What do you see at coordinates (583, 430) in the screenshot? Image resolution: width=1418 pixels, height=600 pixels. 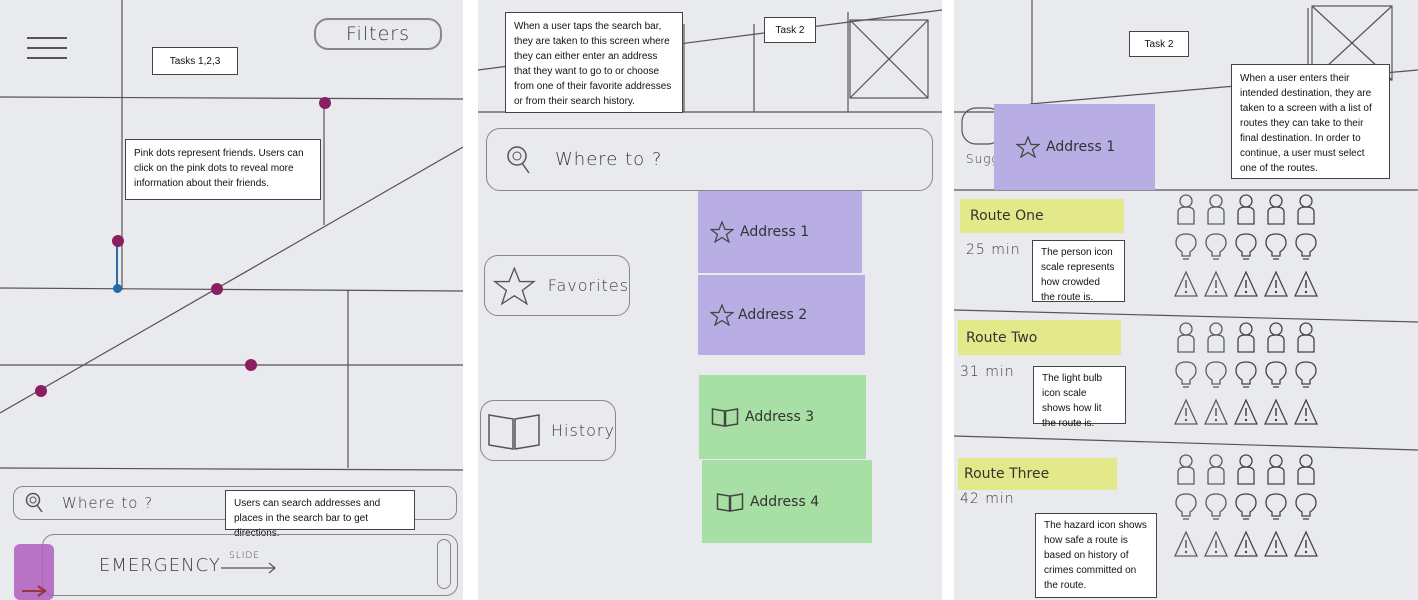 I see `history-label: History` at bounding box center [583, 430].